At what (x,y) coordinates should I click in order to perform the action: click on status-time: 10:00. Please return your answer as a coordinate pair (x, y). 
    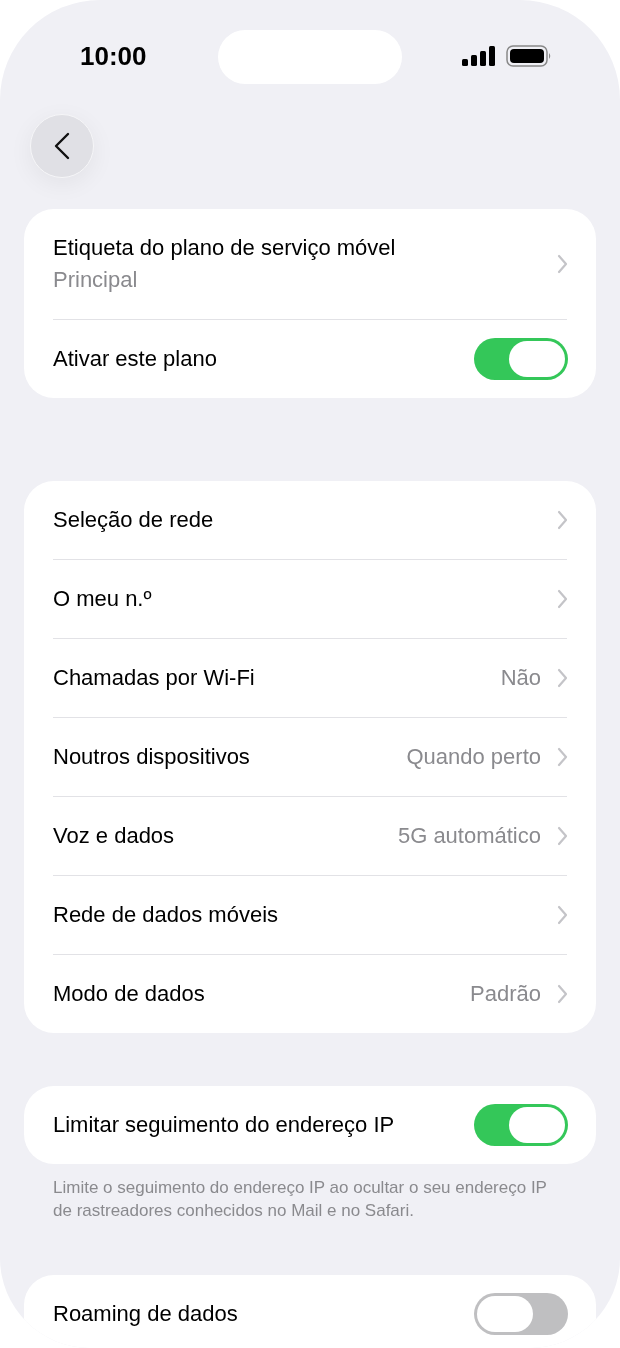
    Looking at the image, I should click on (113, 56).